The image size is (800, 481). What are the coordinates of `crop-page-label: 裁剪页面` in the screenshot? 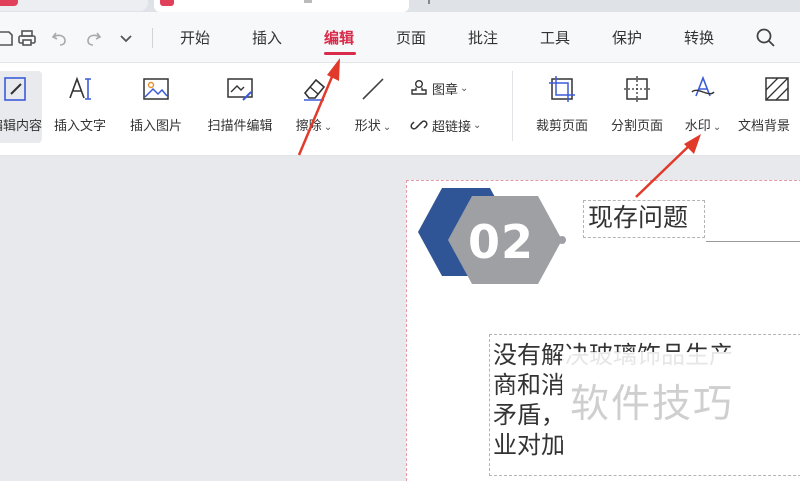 It's located at (561, 126).